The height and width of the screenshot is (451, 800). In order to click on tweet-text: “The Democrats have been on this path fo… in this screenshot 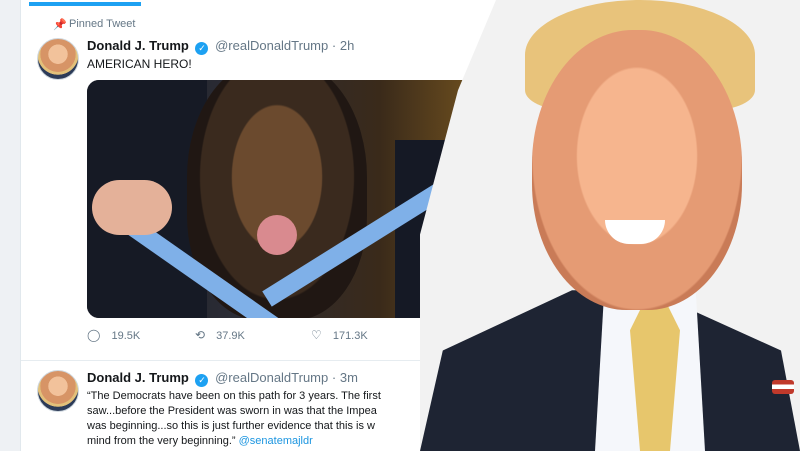, I will do `click(267, 419)`.